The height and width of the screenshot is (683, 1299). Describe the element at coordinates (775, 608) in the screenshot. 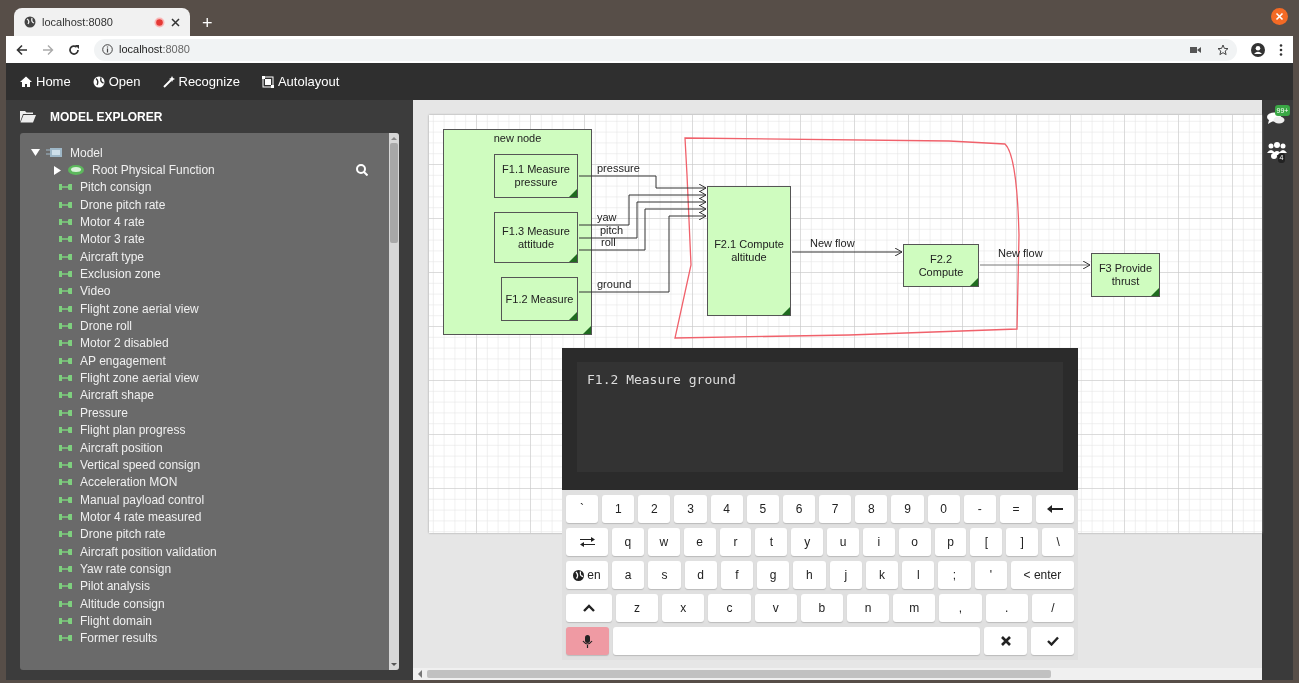

I see `keyboard-key: v` at that location.